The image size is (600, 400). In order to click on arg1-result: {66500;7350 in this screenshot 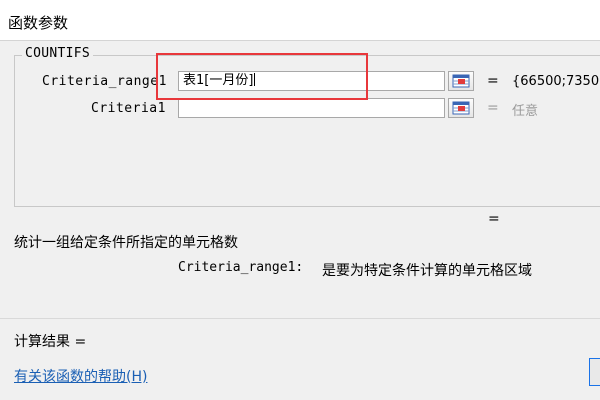, I will do `click(556, 81)`.